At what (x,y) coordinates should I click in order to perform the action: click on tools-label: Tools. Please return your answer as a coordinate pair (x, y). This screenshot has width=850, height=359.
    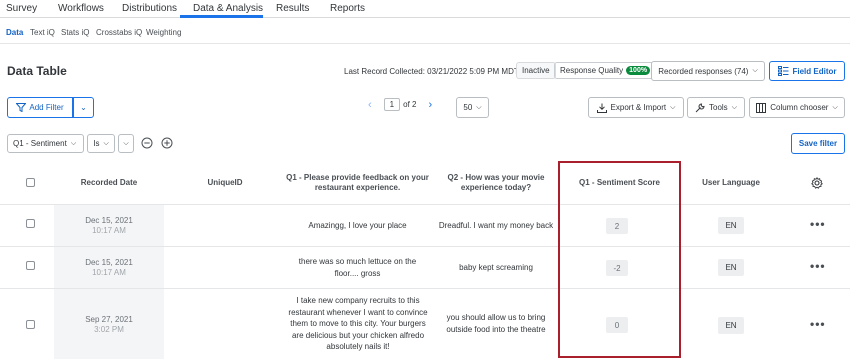
    Looking at the image, I should click on (718, 107).